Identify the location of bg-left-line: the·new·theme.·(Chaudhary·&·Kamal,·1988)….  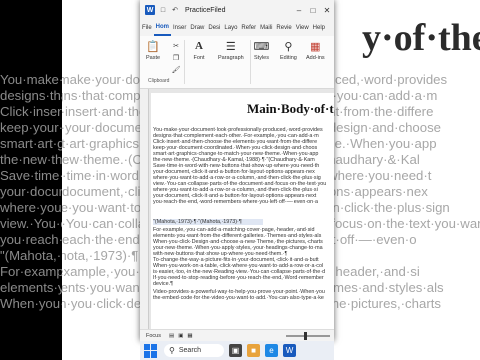
(31, 159).